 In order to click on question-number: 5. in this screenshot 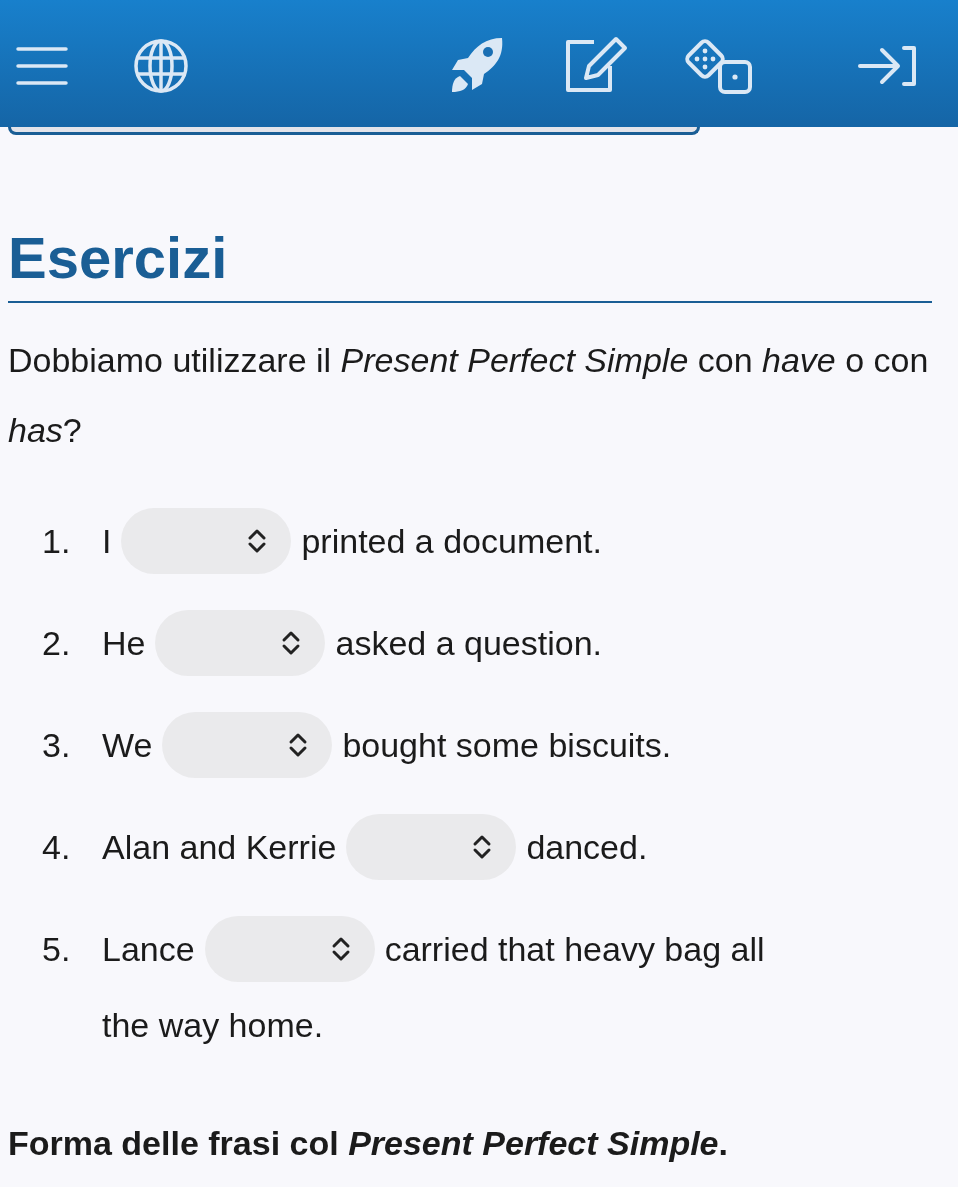, I will do `click(57, 949)`.